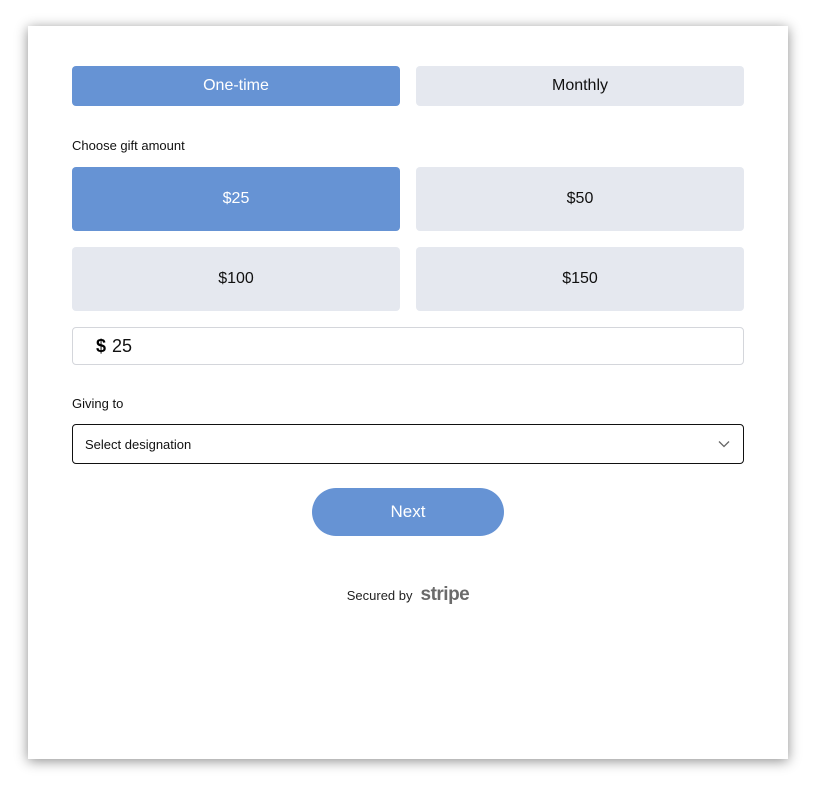 The width and height of the screenshot is (838, 785). Describe the element at coordinates (236, 199) in the screenshot. I see `amount-25-button: $25` at that location.